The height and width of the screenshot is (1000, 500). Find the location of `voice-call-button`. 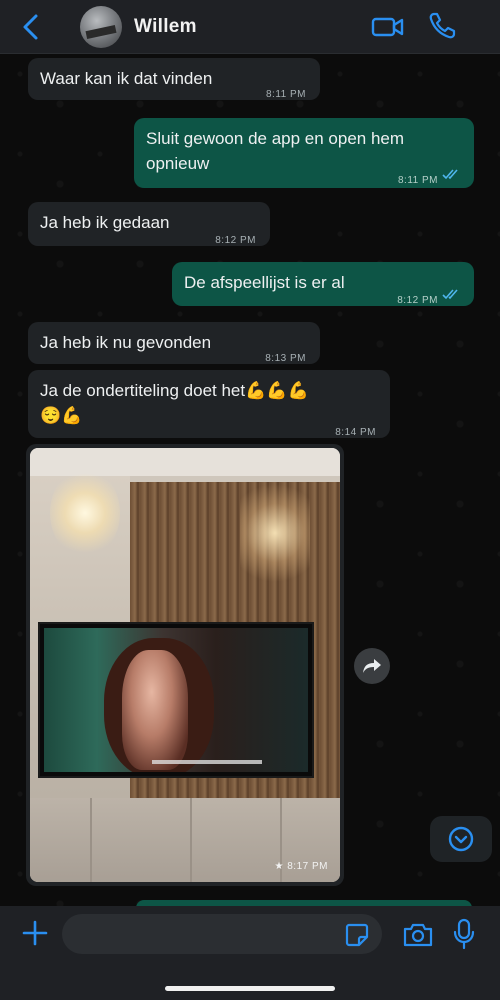

voice-call-button is located at coordinates (442, 26).